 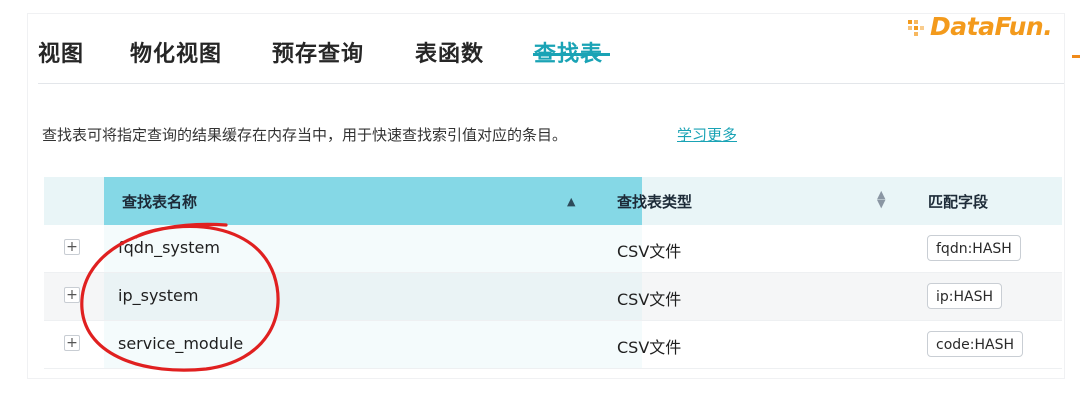 I want to click on table-row: + service_module CSV文件 code:HASH, so click(x=553, y=345).